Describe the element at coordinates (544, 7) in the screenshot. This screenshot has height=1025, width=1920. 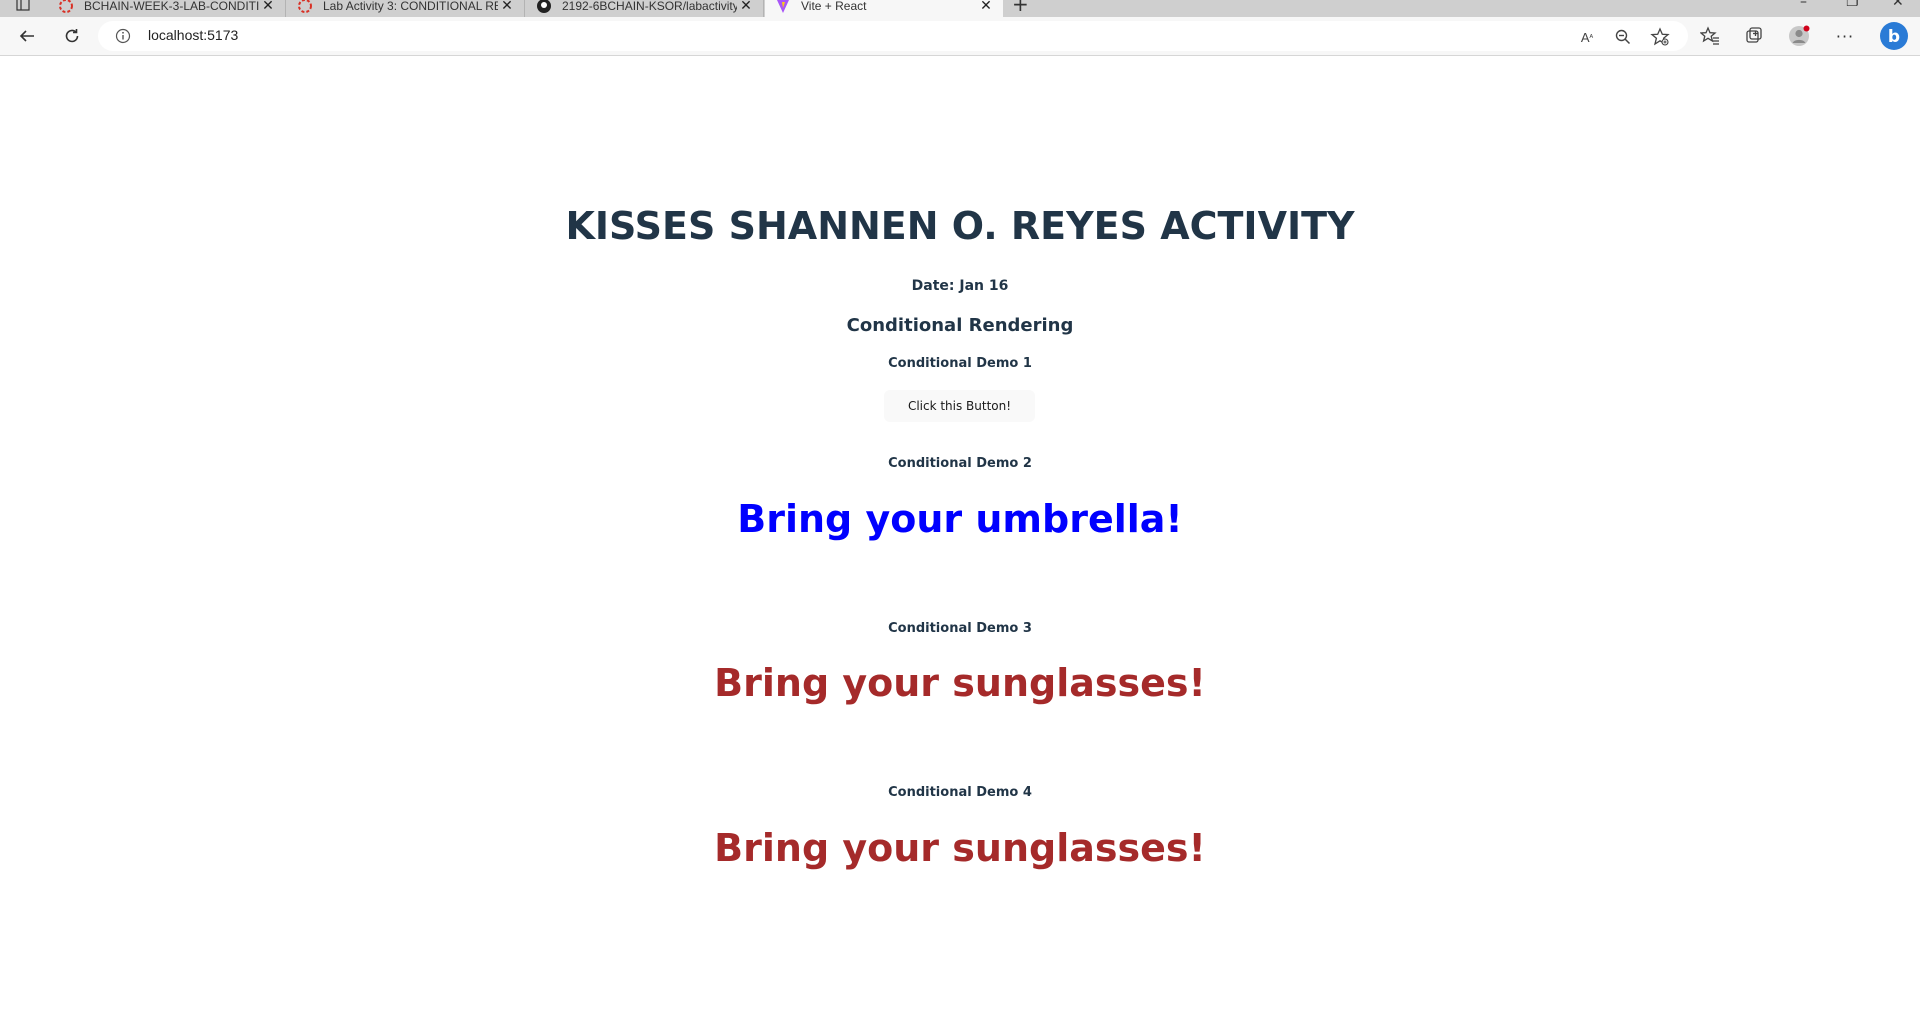
I see `github-icon` at that location.